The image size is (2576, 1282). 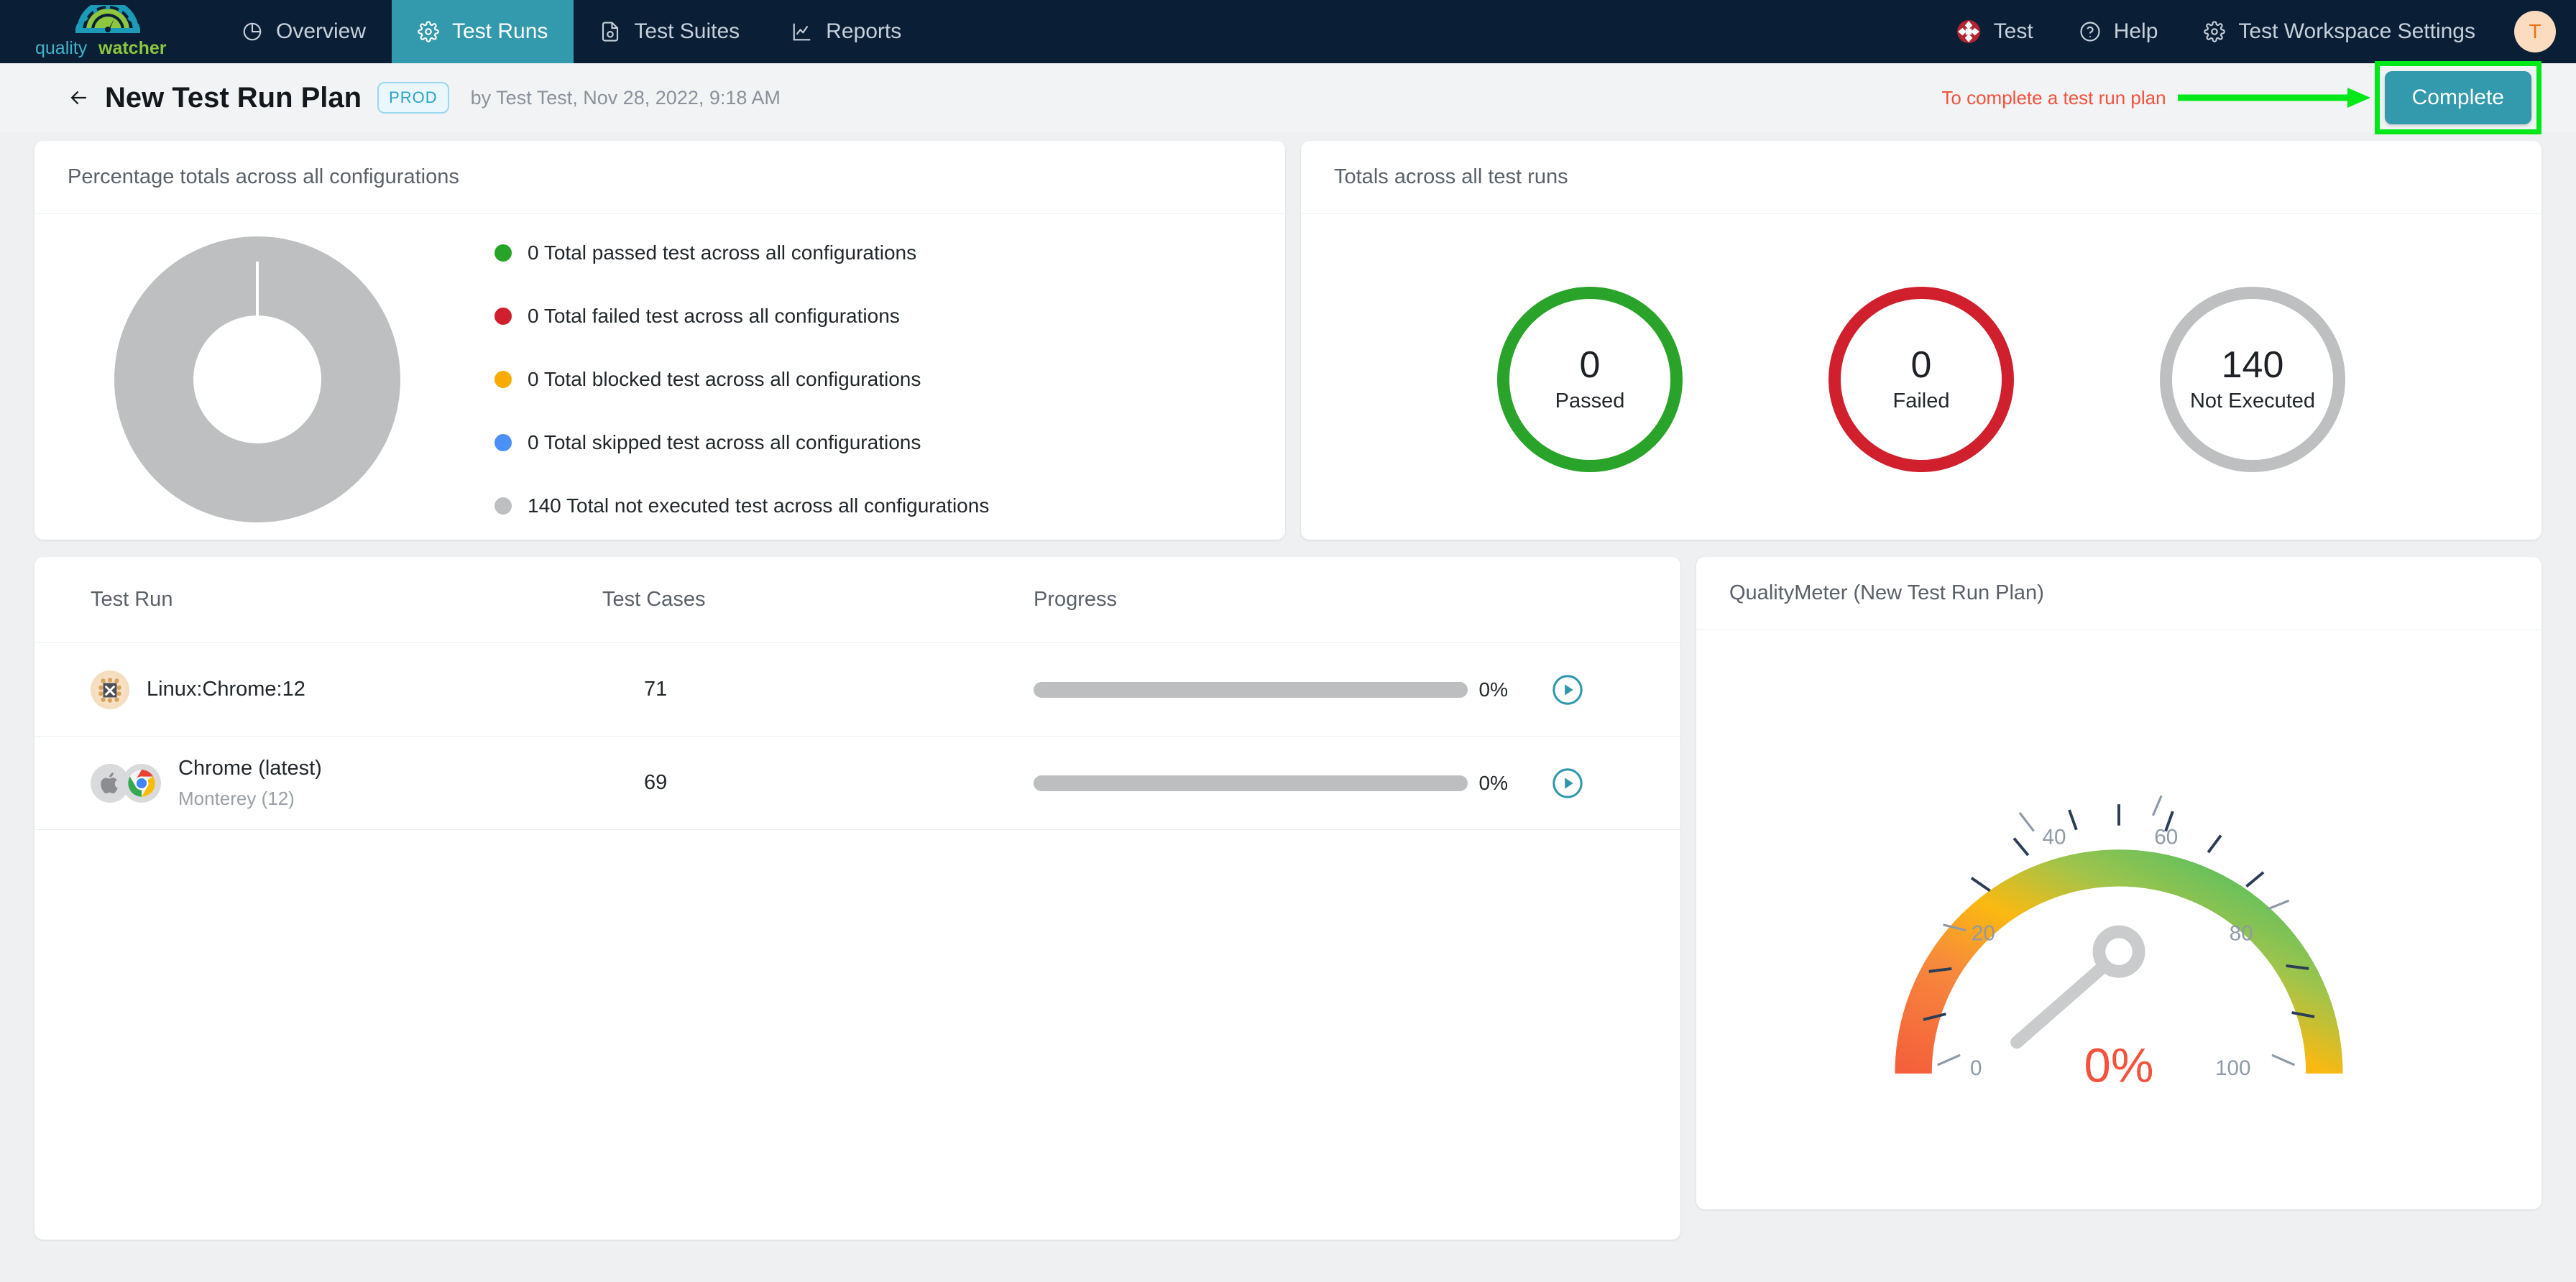 I want to click on gauge-chart: 0 20 40 60 80 100 0%, so click(x=2119, y=944).